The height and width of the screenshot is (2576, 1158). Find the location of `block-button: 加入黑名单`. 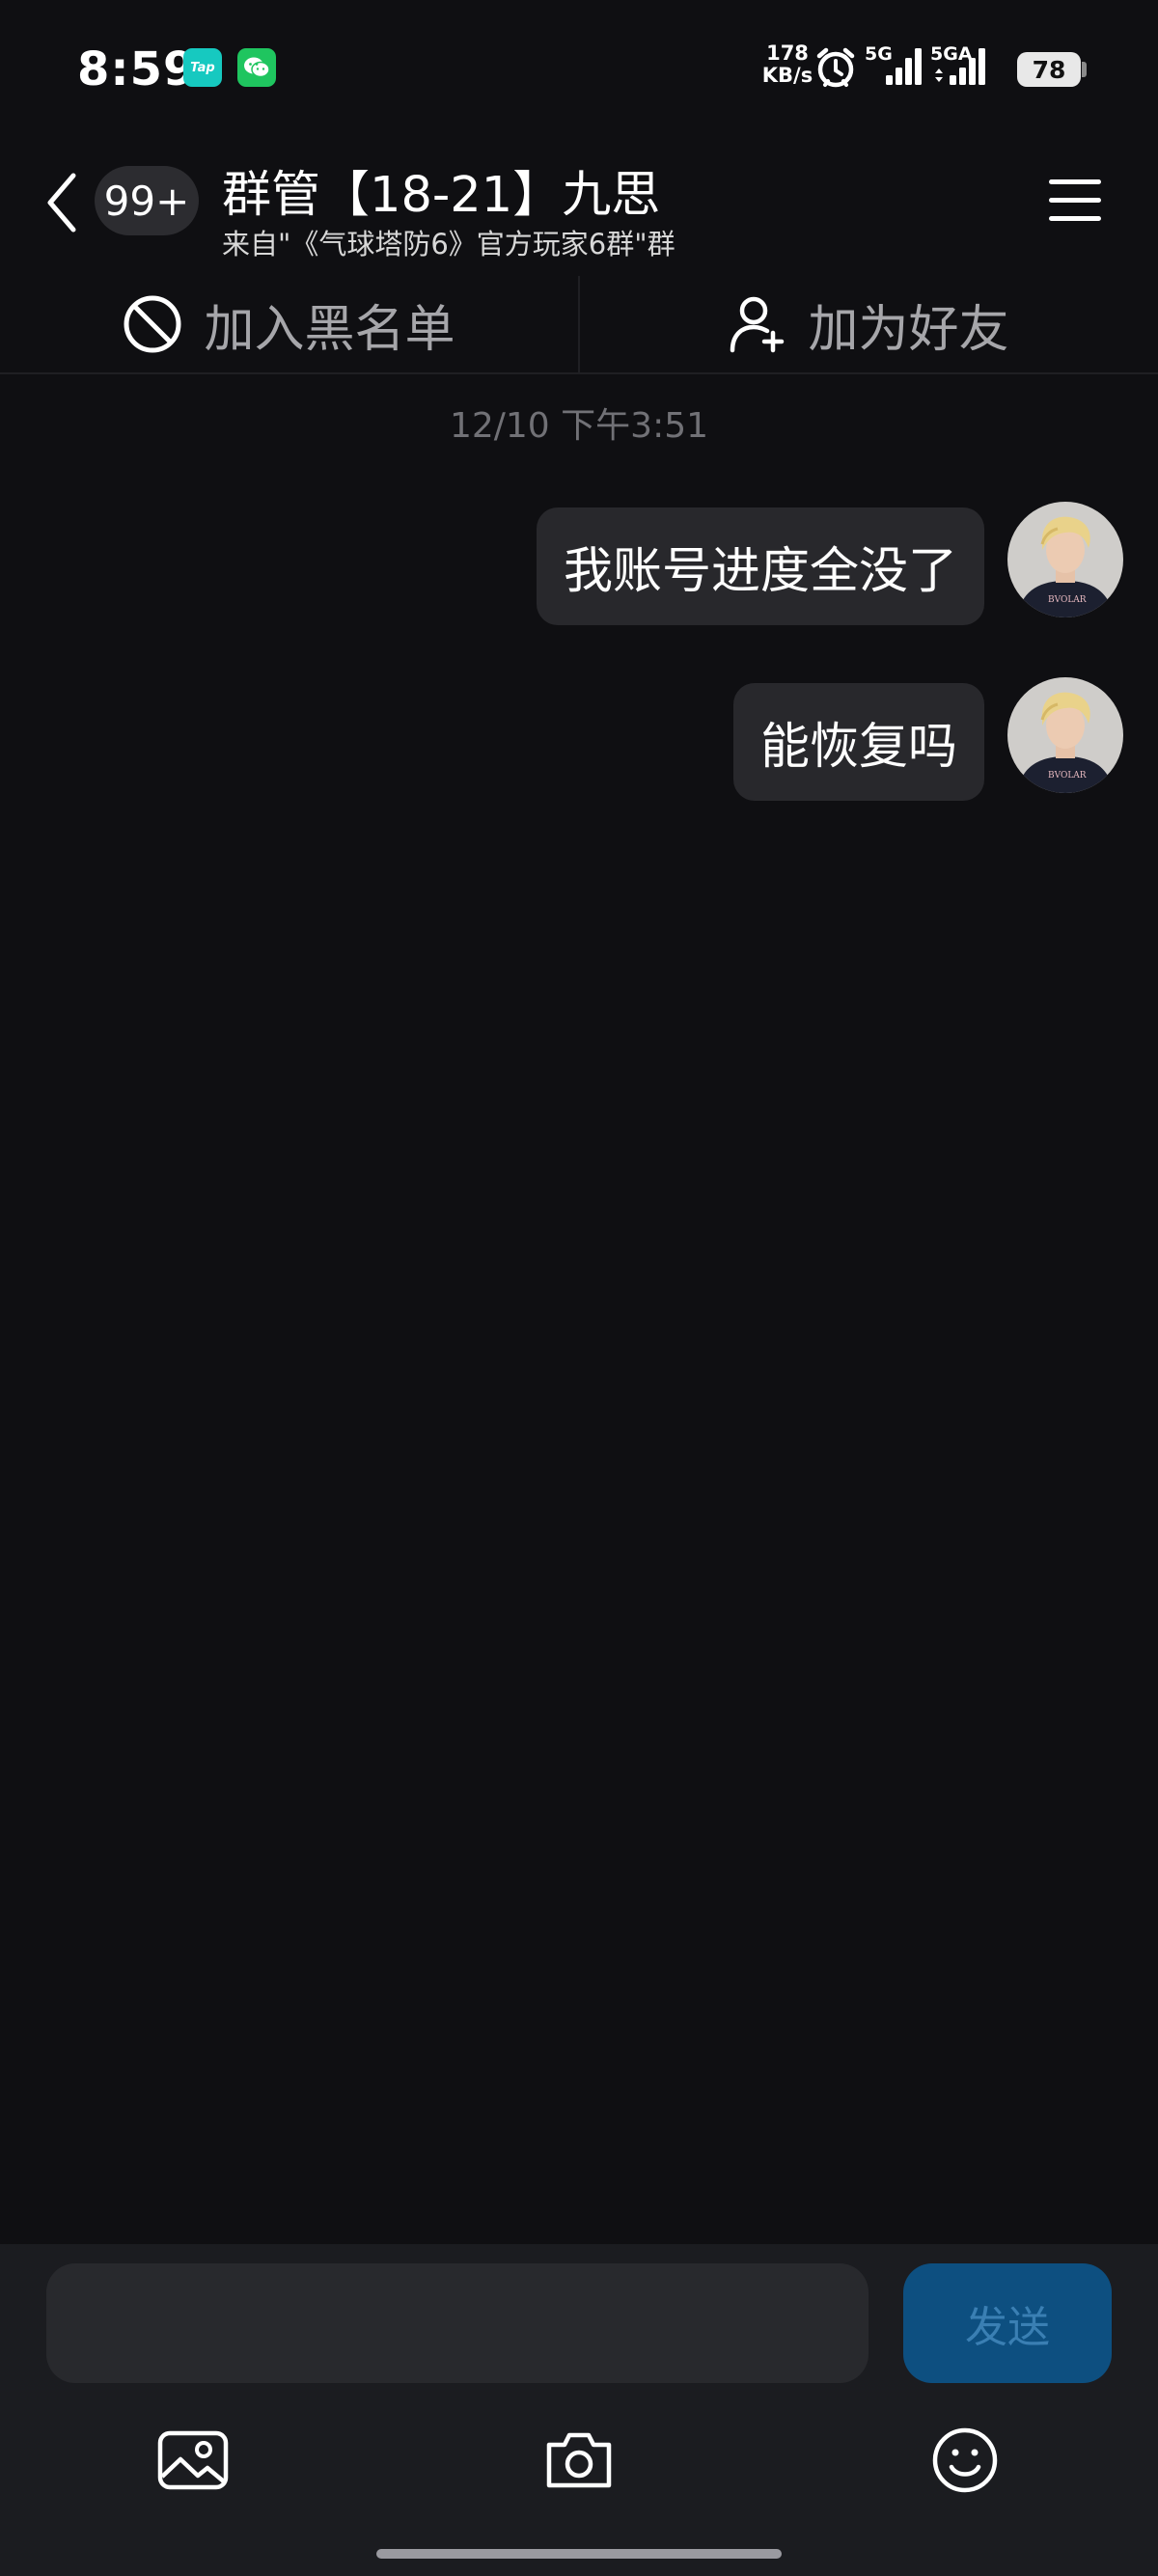

block-button: 加入黑名单 is located at coordinates (289, 324).